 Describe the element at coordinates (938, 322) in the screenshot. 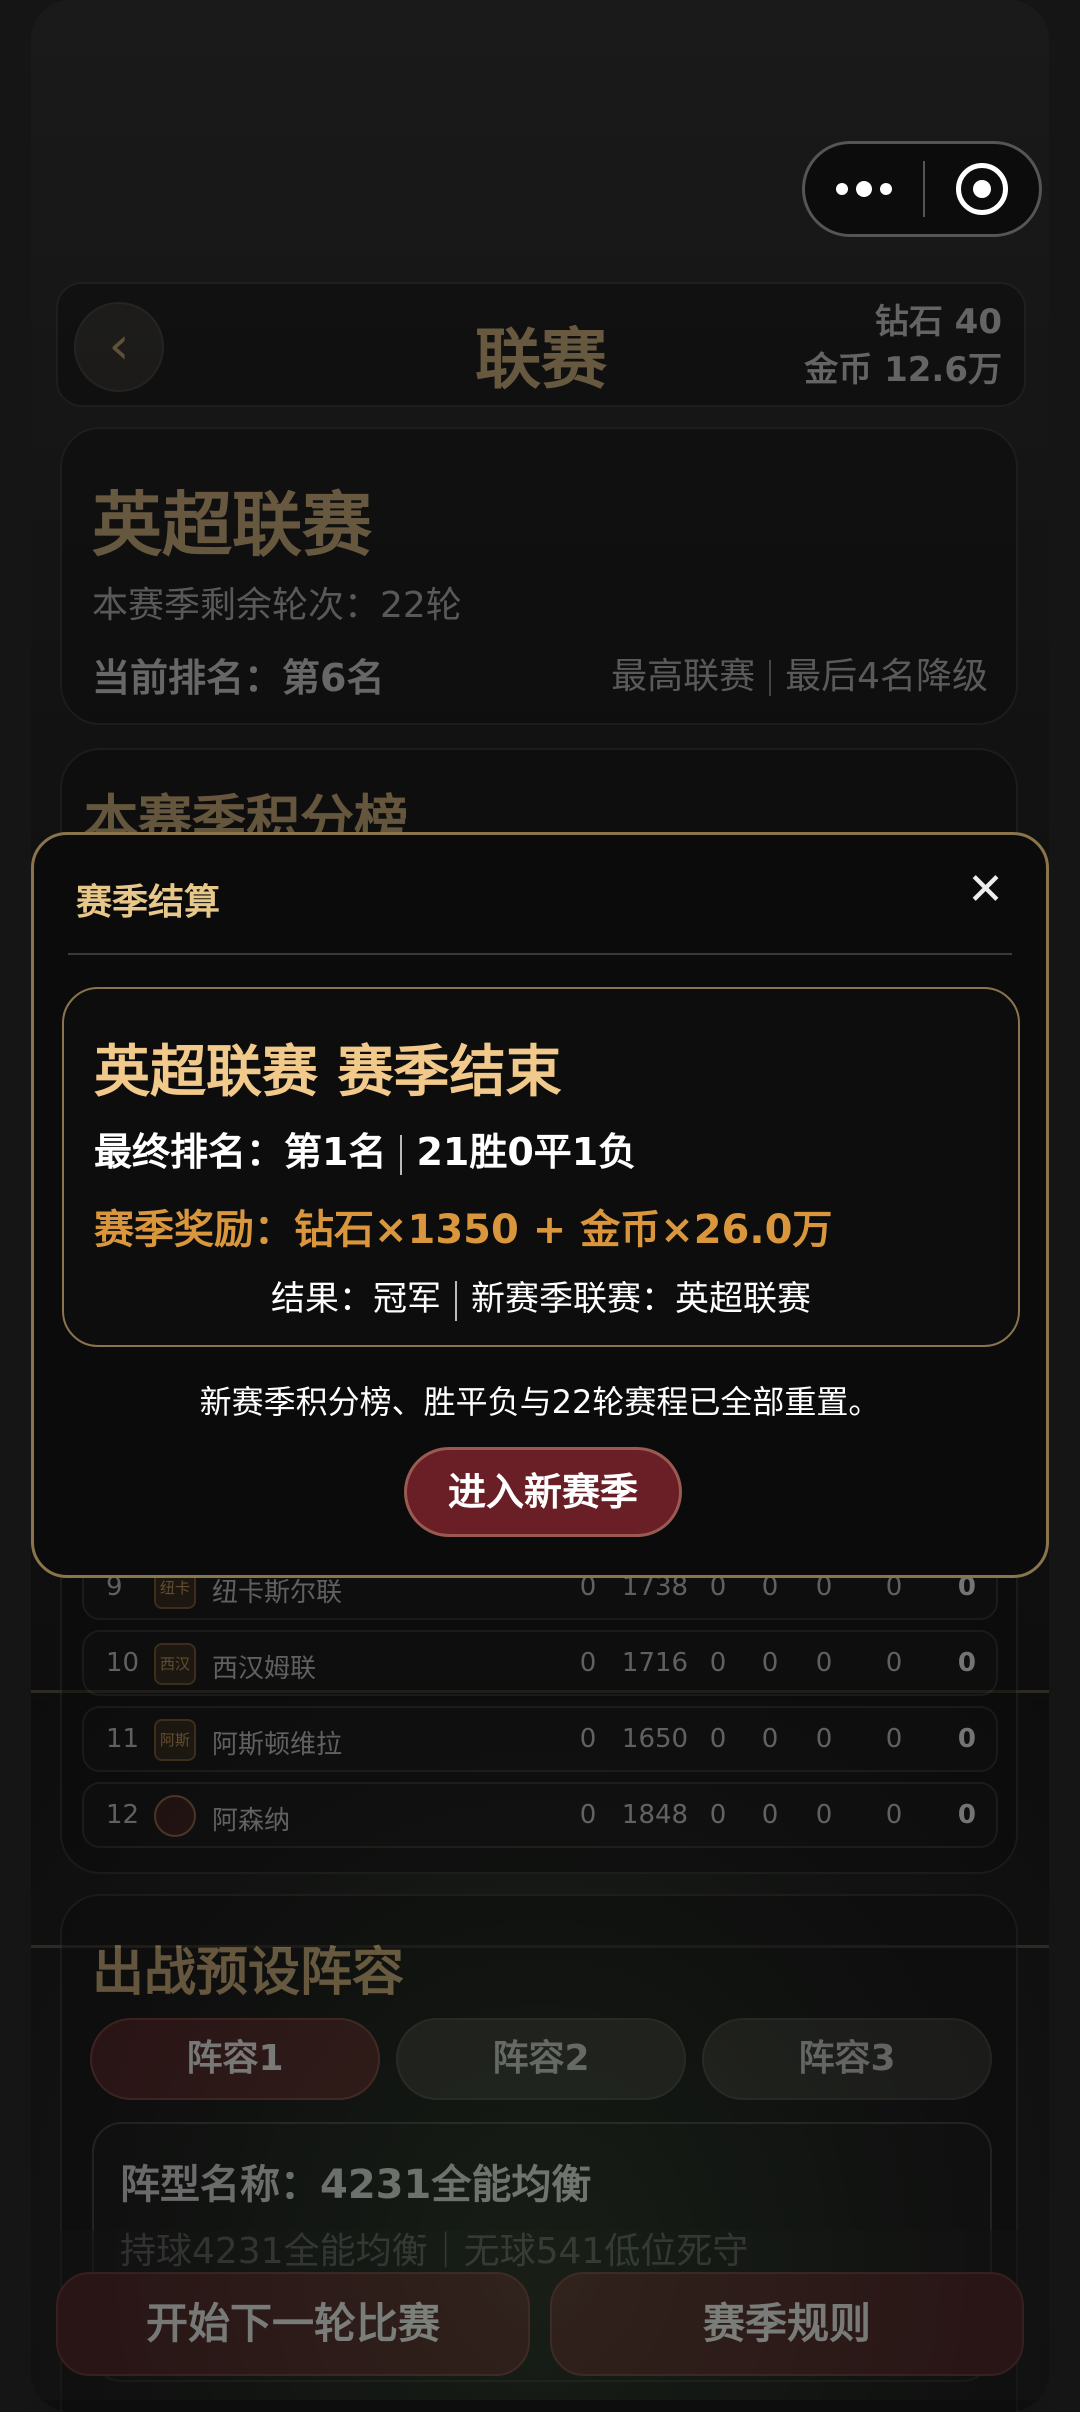

I see `diamond-count: 钻石 40` at that location.